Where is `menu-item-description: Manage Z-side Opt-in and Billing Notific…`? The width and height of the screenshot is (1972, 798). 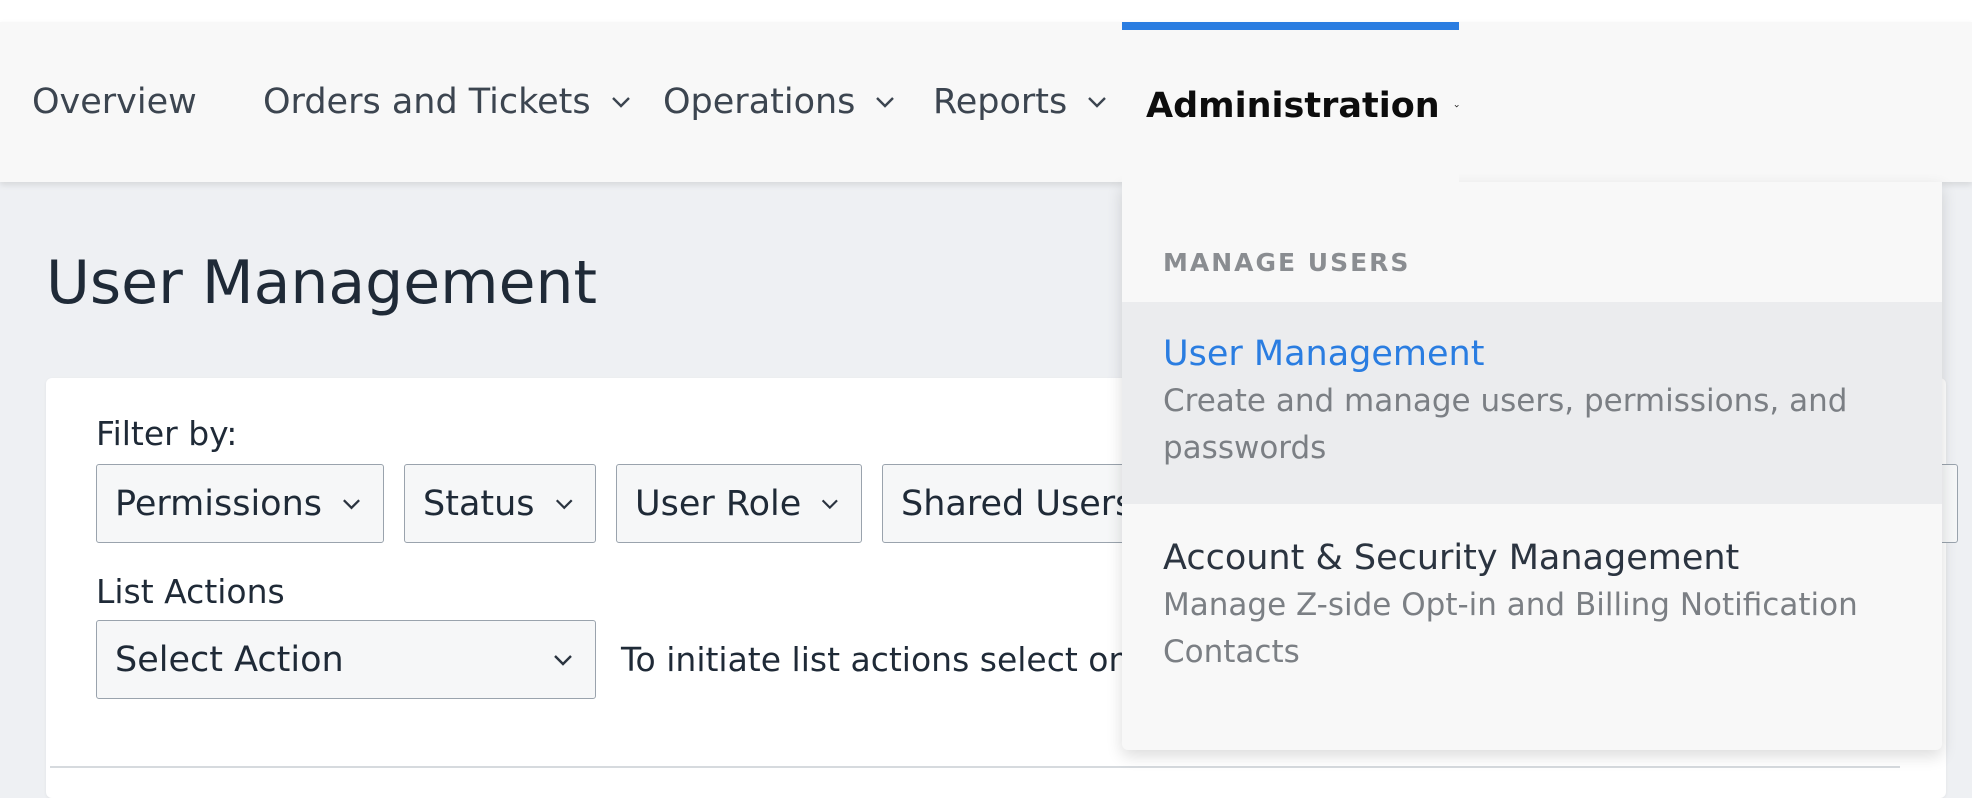 menu-item-description: Manage Z-side Opt-in and Billing Notific… is located at coordinates (1510, 628).